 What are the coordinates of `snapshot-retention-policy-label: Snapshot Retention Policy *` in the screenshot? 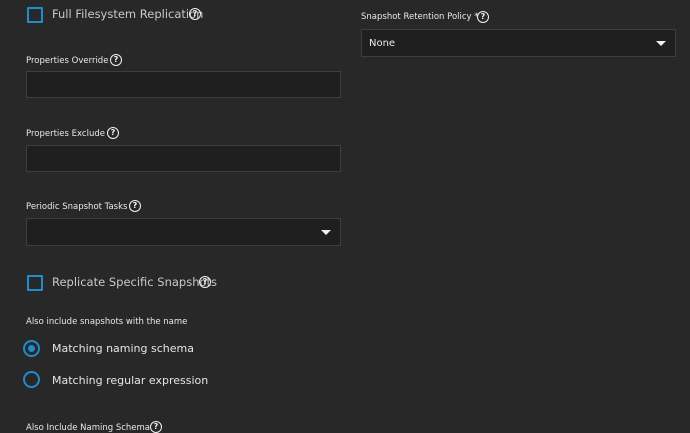 It's located at (420, 17).